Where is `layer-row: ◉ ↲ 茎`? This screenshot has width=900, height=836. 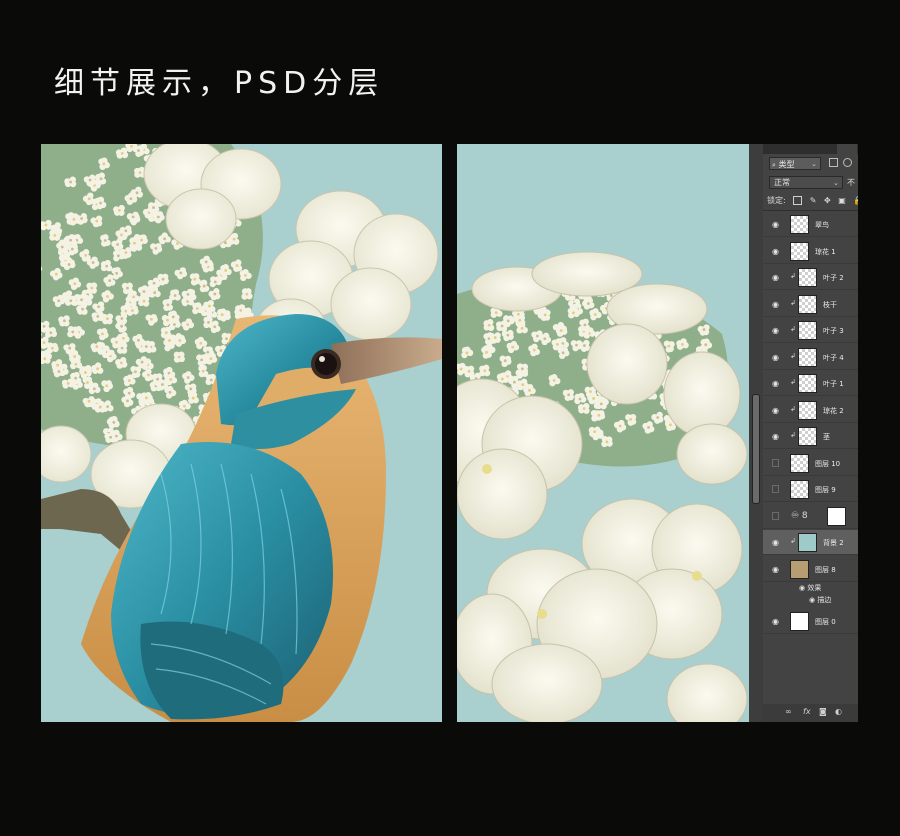 layer-row: ◉ ↲ 茎 is located at coordinates (810, 436).